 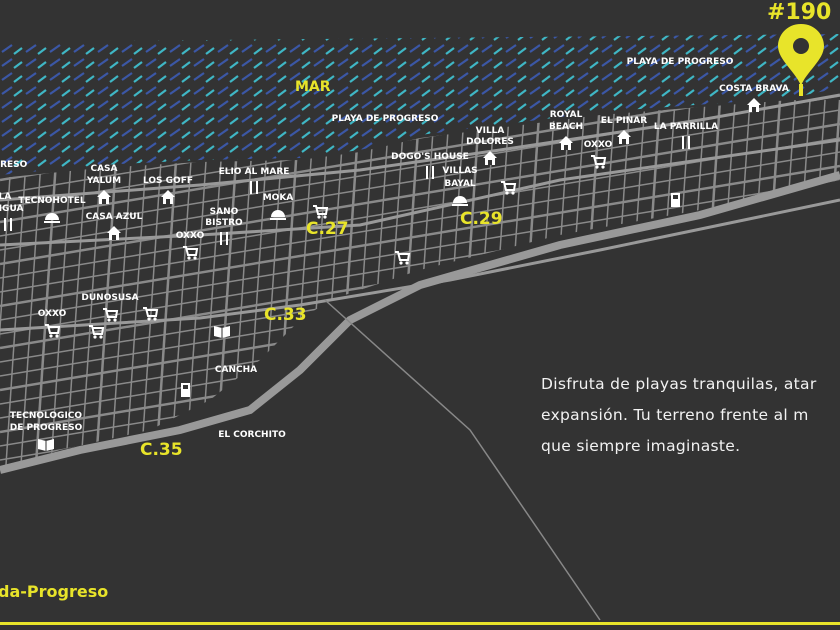 What do you see at coordinates (641, 446) in the screenshot?
I see `description-line: que siempre imaginaste.` at bounding box center [641, 446].